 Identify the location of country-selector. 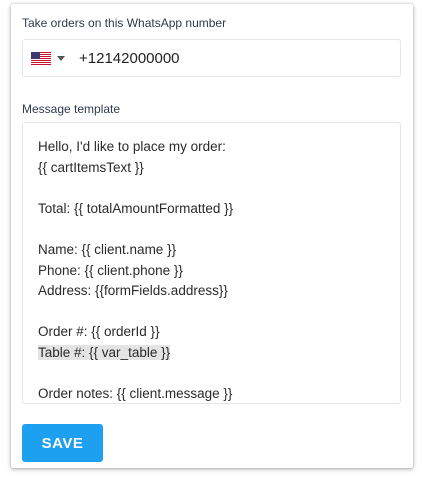
(51, 58).